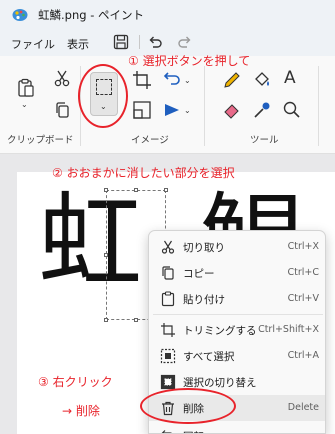 The width and height of the screenshot is (335, 434). Describe the element at coordinates (104, 87) in the screenshot. I see `selection-rect-icon` at that location.